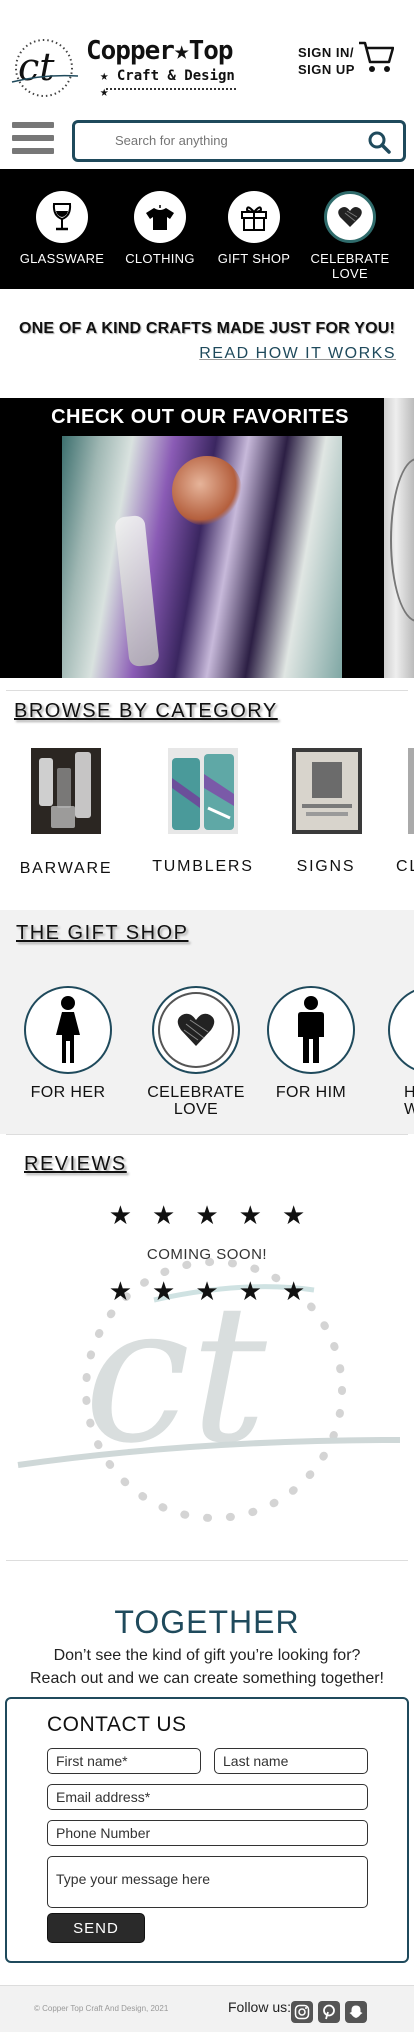 This screenshot has height=2032, width=414. Describe the element at coordinates (207, 1622) in the screenshot. I see `together-title: TOGETHER` at that location.